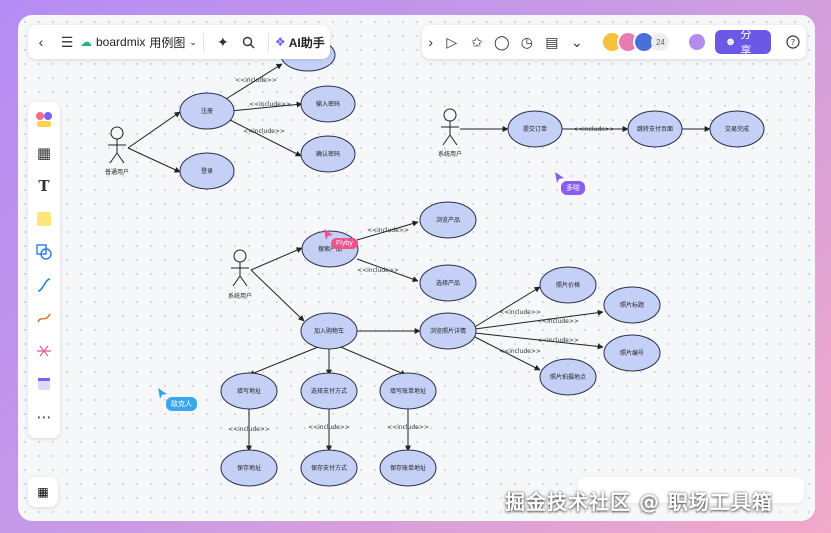 The image size is (831, 533). What do you see at coordinates (568, 285) in the screenshot?
I see `node-label: 照片价格` at bounding box center [568, 285].